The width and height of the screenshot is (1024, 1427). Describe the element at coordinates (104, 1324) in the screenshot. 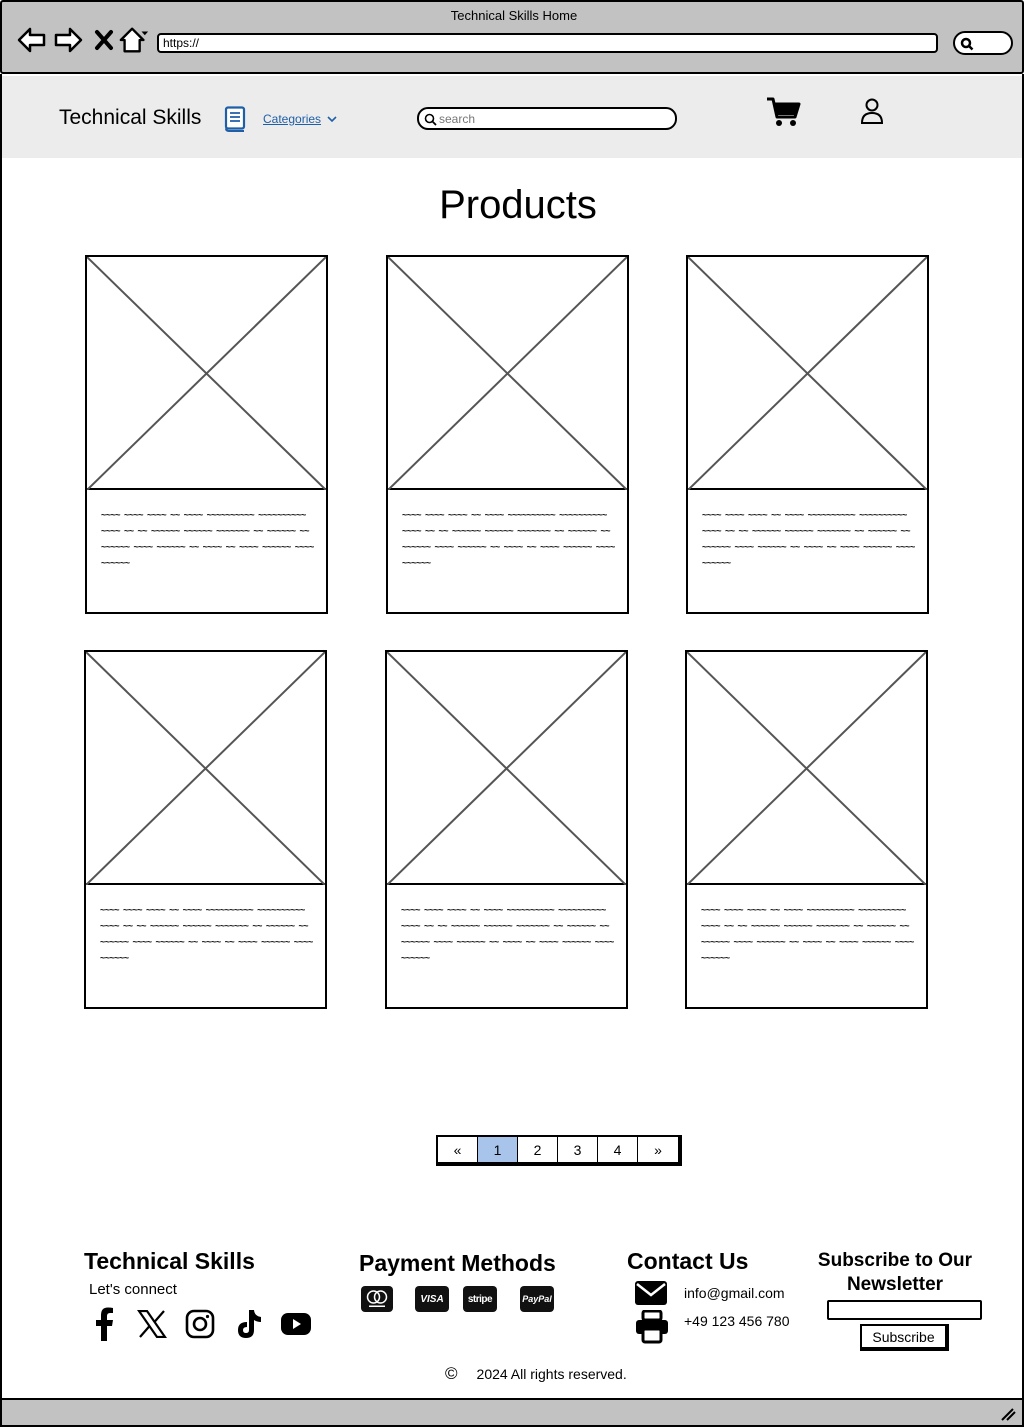

I see `facebook-icon` at that location.